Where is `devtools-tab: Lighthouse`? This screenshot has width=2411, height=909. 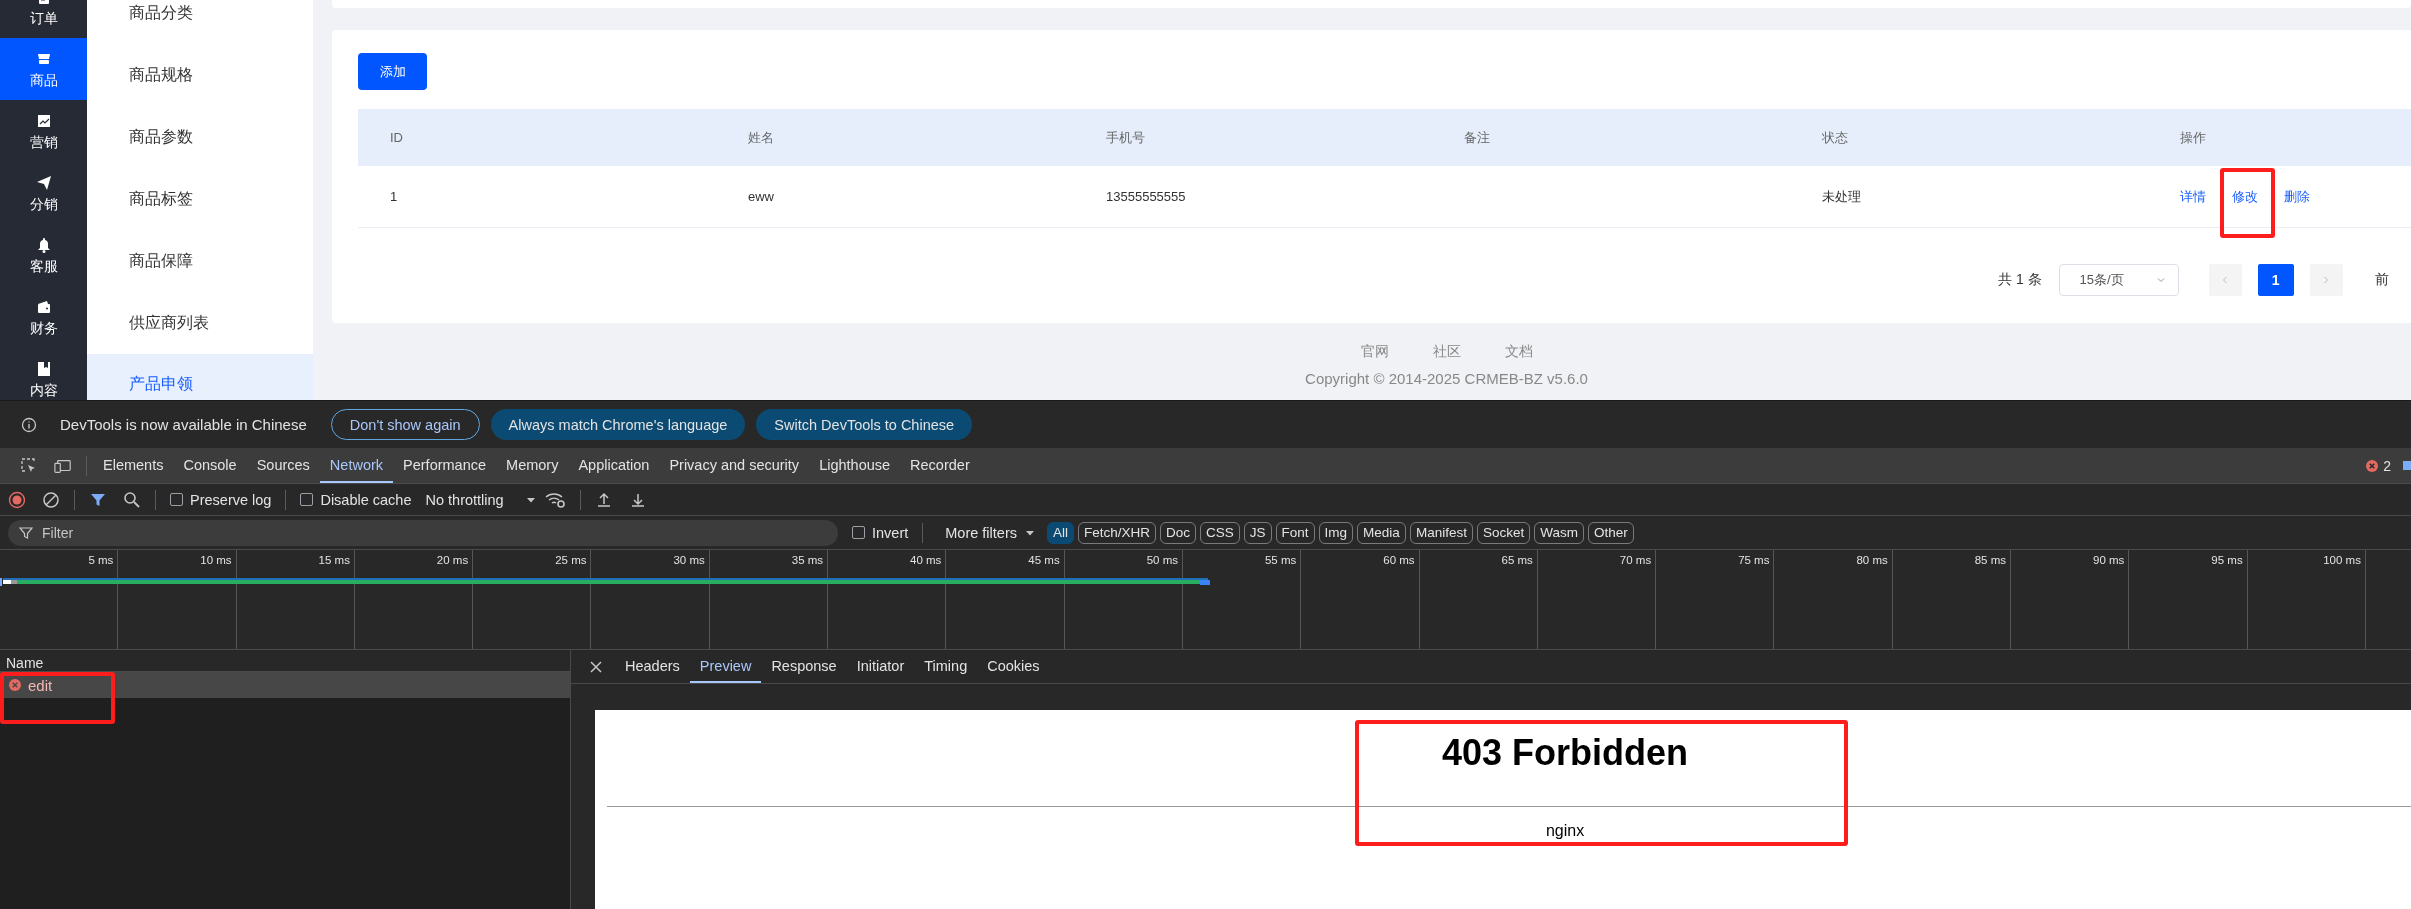 devtools-tab: Lighthouse is located at coordinates (855, 465).